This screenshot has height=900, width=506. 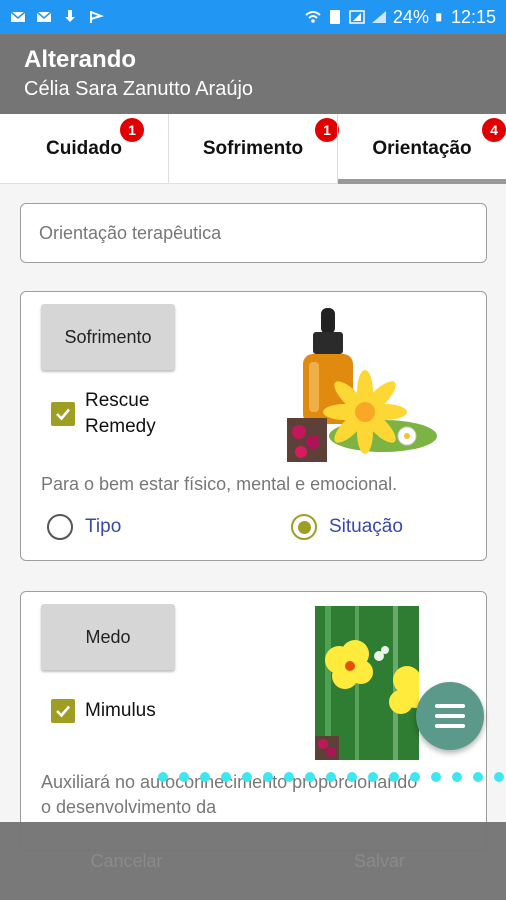 I want to click on system-icons: 24% 12:15, so click(x=400, y=17).